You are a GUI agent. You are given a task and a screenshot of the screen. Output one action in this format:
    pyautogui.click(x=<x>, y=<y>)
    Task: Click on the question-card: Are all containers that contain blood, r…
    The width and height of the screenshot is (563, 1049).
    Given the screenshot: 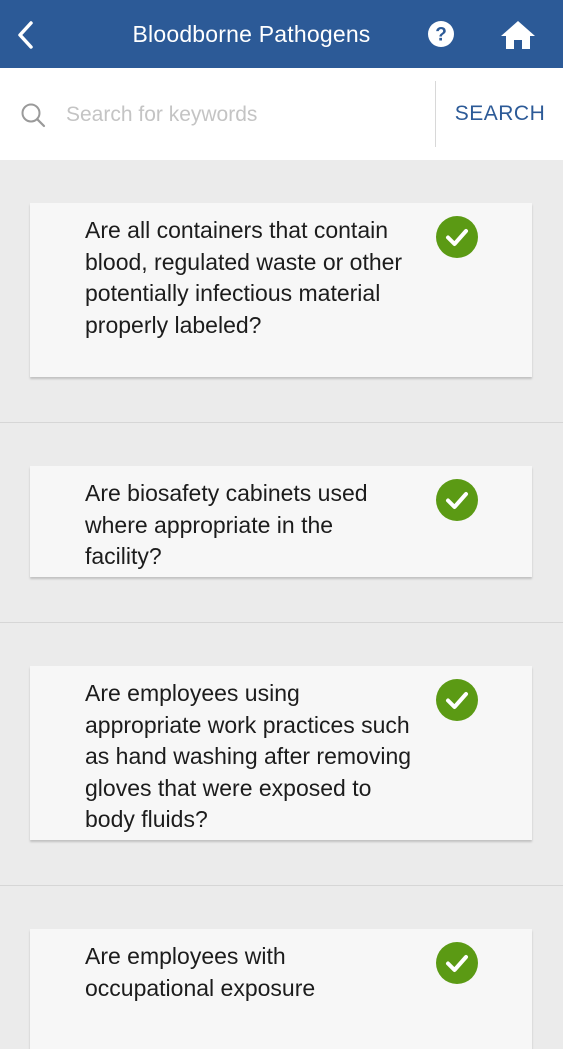 What is the action you would take?
    pyautogui.click(x=281, y=290)
    